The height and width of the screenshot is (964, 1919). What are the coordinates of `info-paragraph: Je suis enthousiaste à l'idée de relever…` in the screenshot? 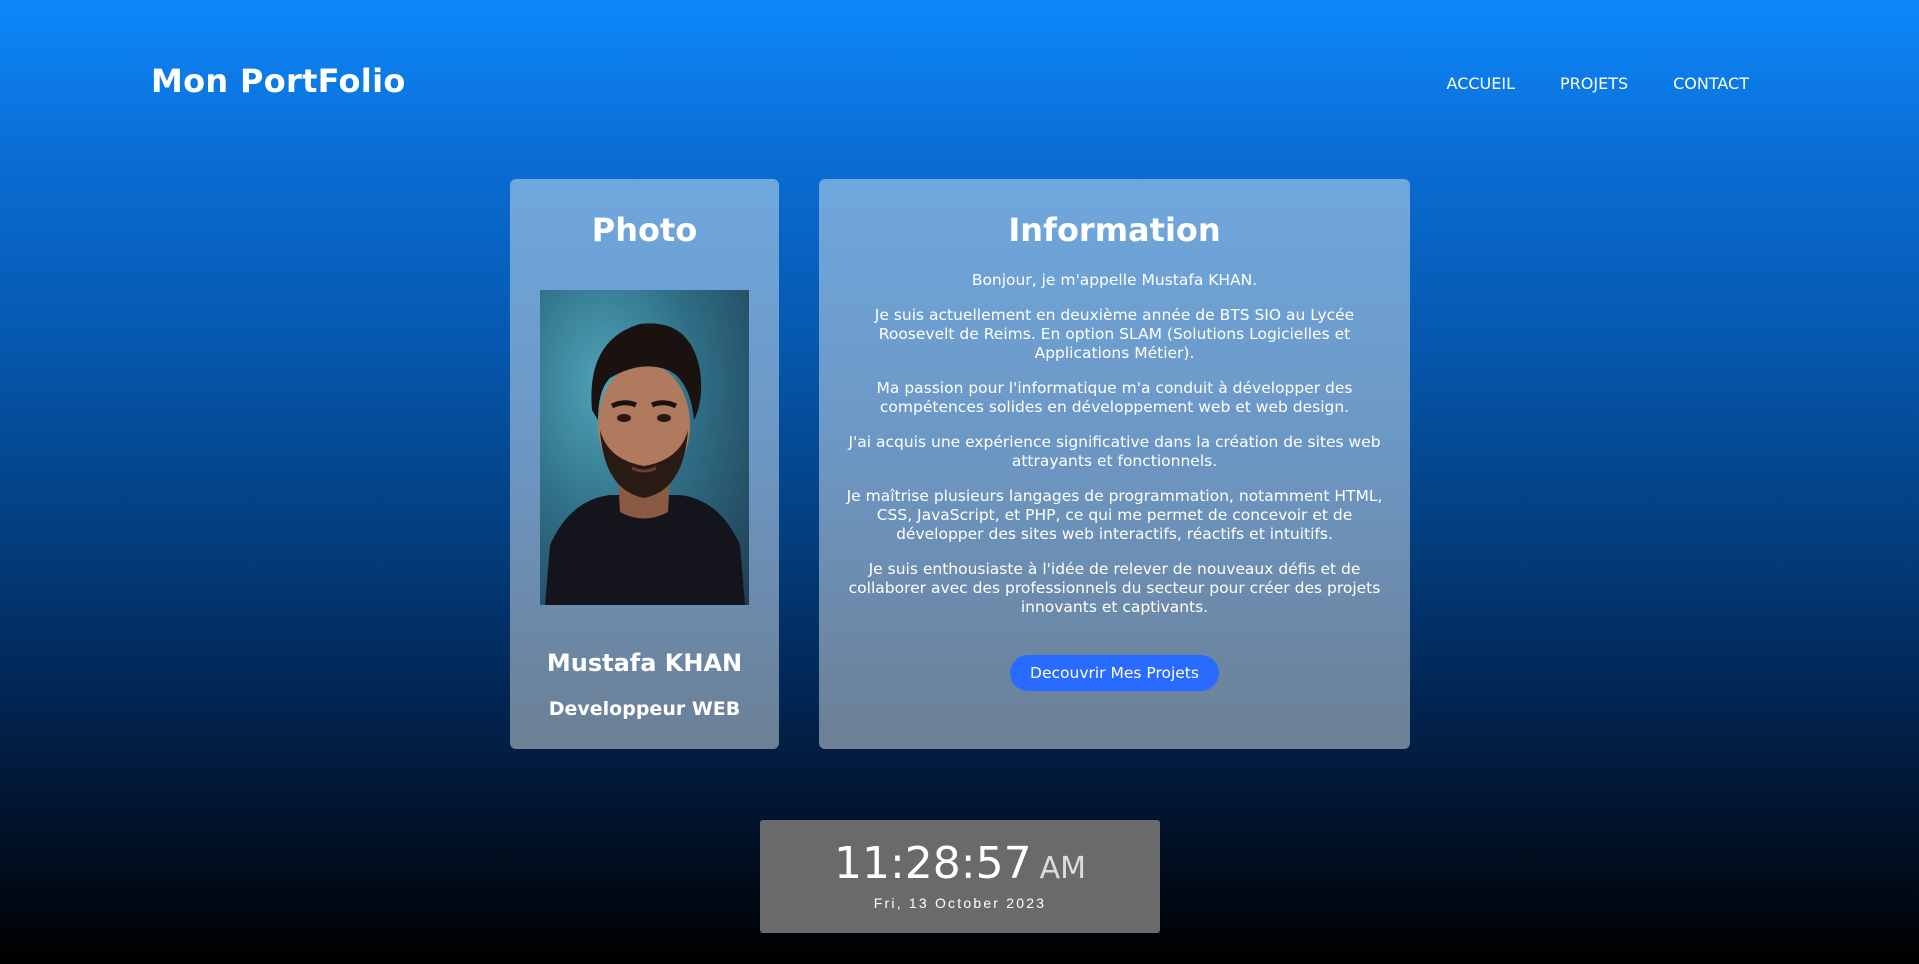 It's located at (1114, 588).